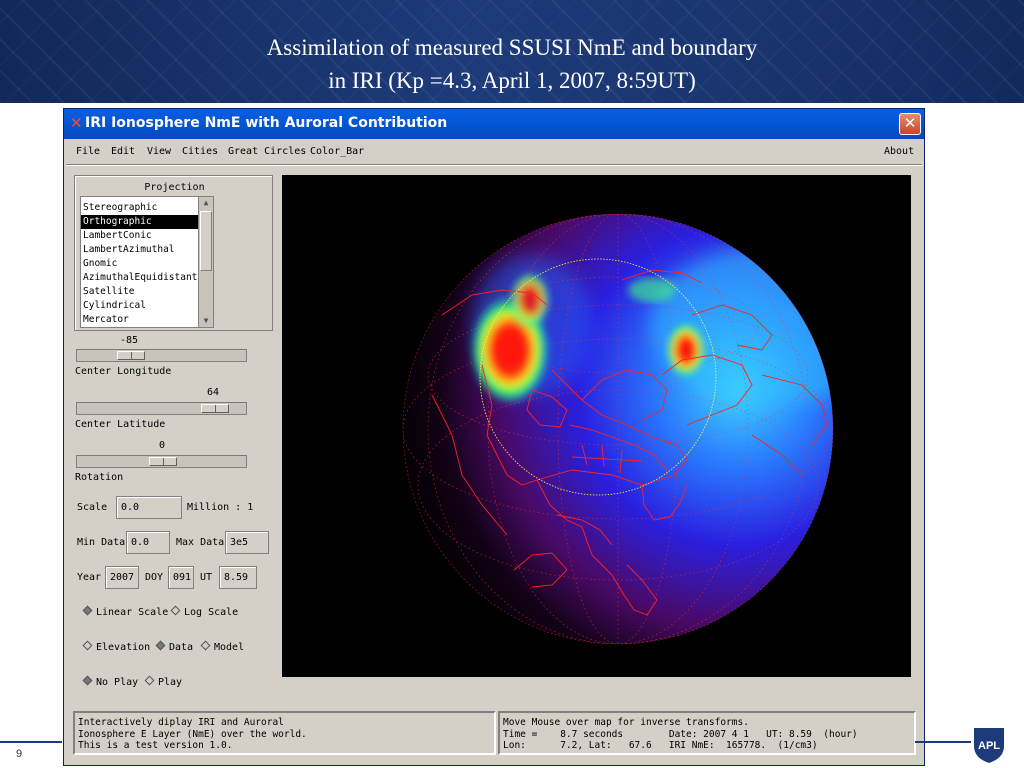  Describe the element at coordinates (686, 350) in the screenshot. I see `auroral-hotspot-east` at that location.